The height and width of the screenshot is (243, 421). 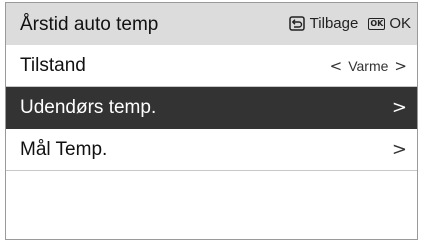 I want to click on ok-button: OK OK, so click(x=389, y=23).